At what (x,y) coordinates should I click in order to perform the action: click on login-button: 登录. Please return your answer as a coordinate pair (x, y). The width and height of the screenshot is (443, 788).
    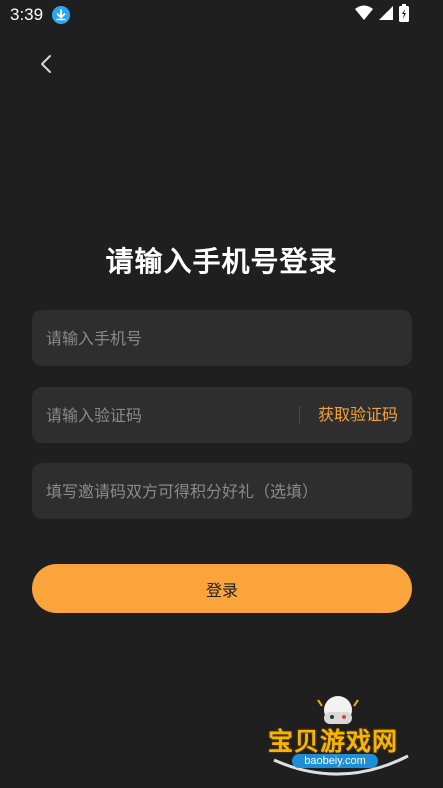
    Looking at the image, I should click on (222, 588).